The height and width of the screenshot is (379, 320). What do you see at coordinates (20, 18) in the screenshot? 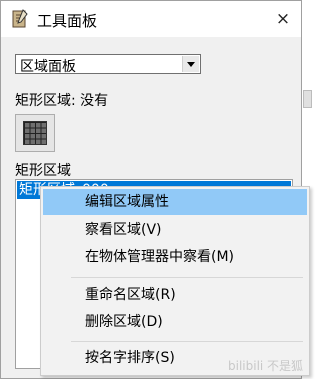
I see `app-icon` at bounding box center [20, 18].